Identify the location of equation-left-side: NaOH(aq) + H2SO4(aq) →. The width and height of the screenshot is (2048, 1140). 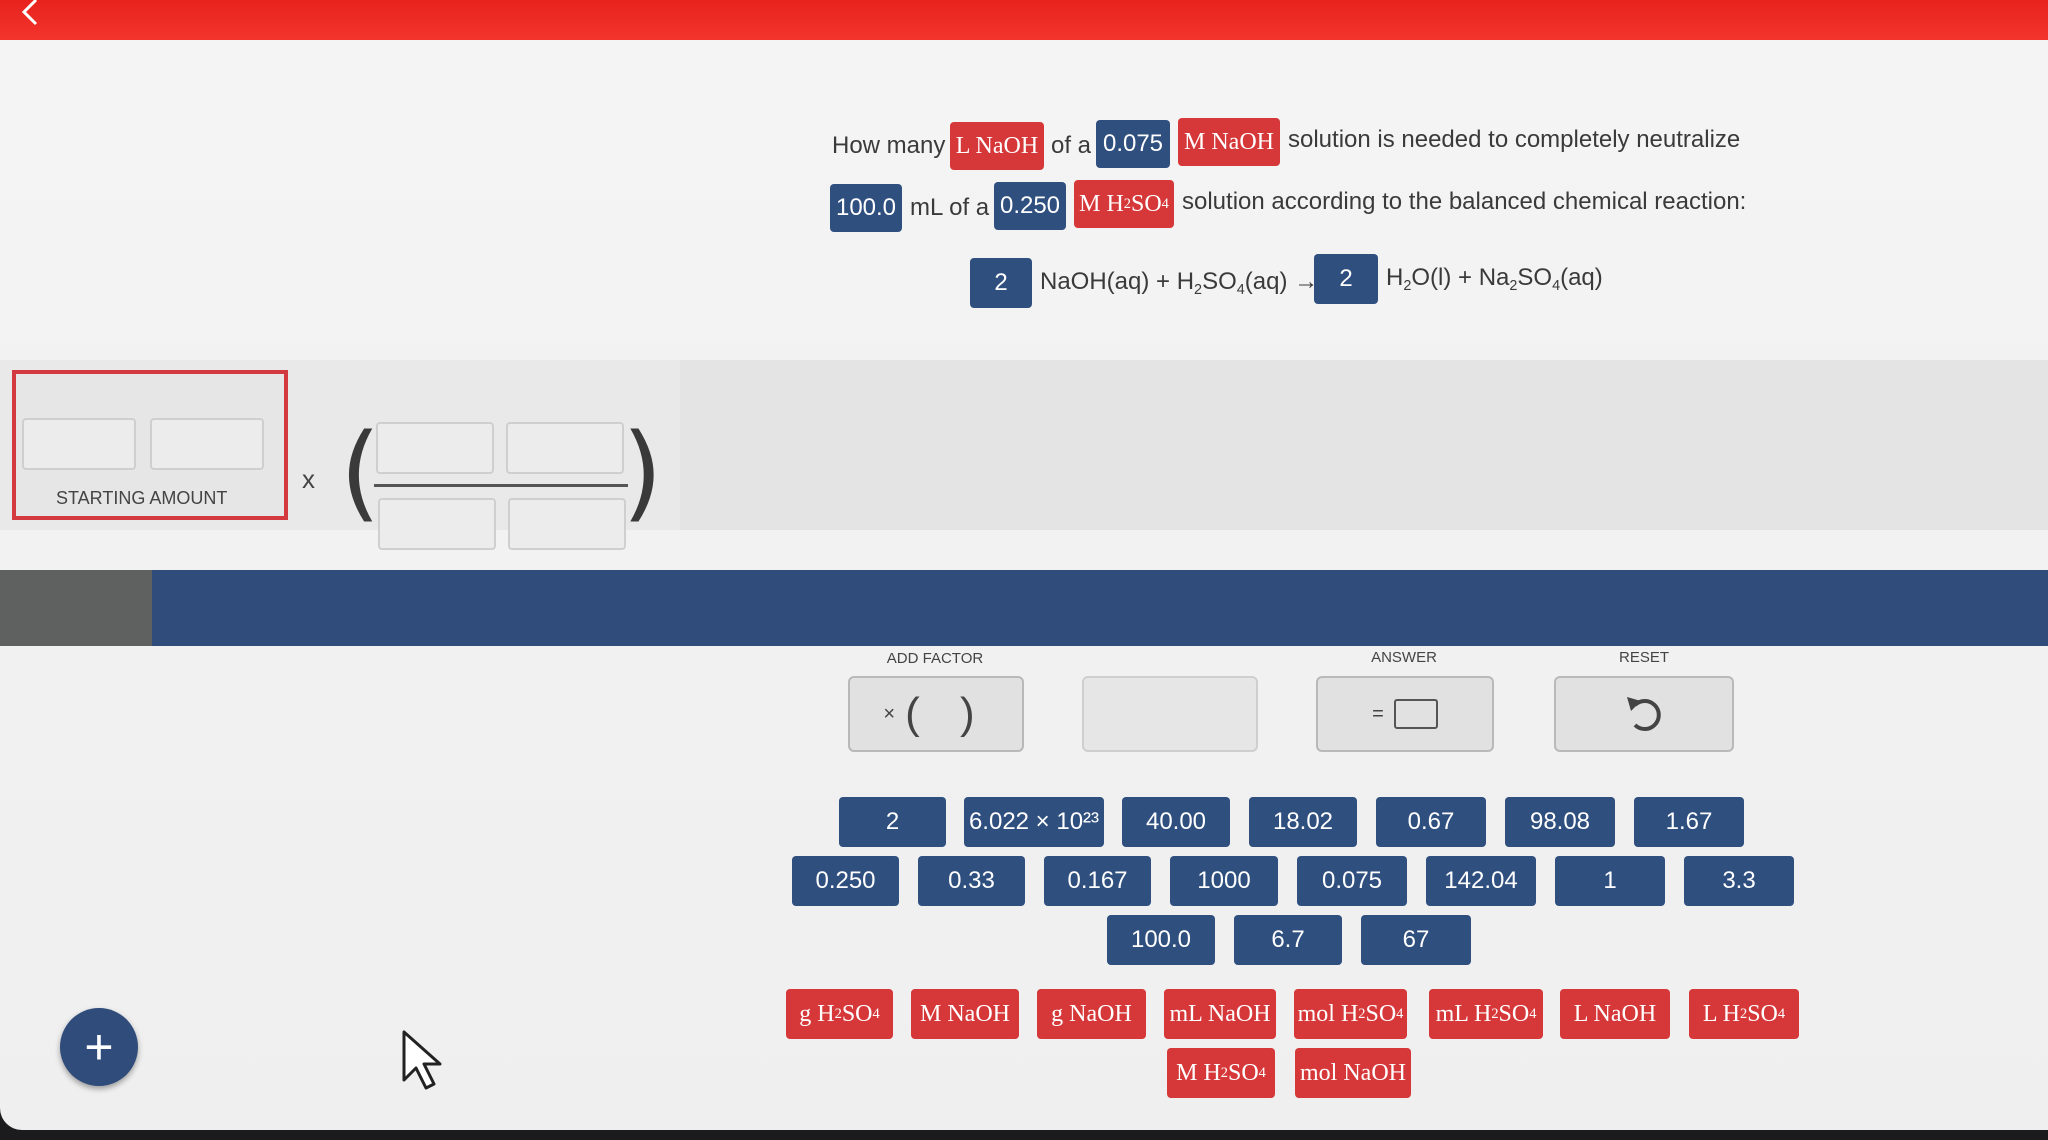
(1179, 283).